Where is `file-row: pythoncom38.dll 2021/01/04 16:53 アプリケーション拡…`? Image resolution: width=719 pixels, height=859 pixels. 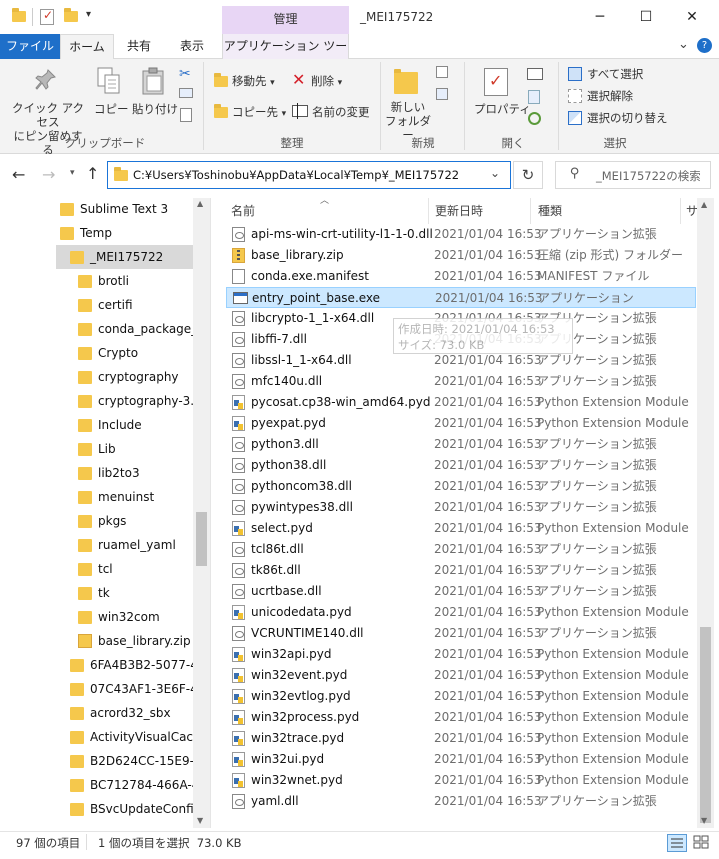 file-row: pythoncom38.dll 2021/01/04 16:53 アプリケーション拡… is located at coordinates (461, 486).